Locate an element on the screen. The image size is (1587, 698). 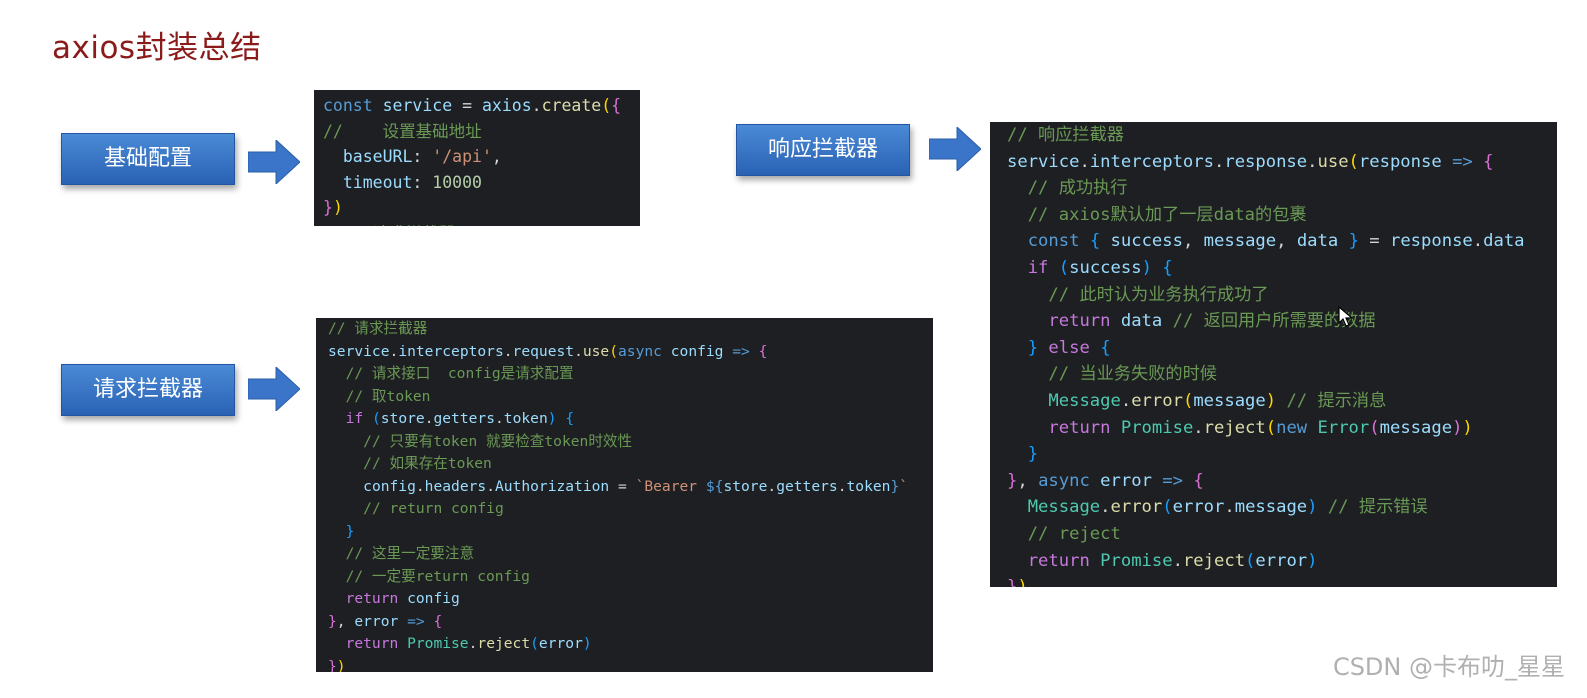
code-line: // reject is located at coordinates (1282, 534).